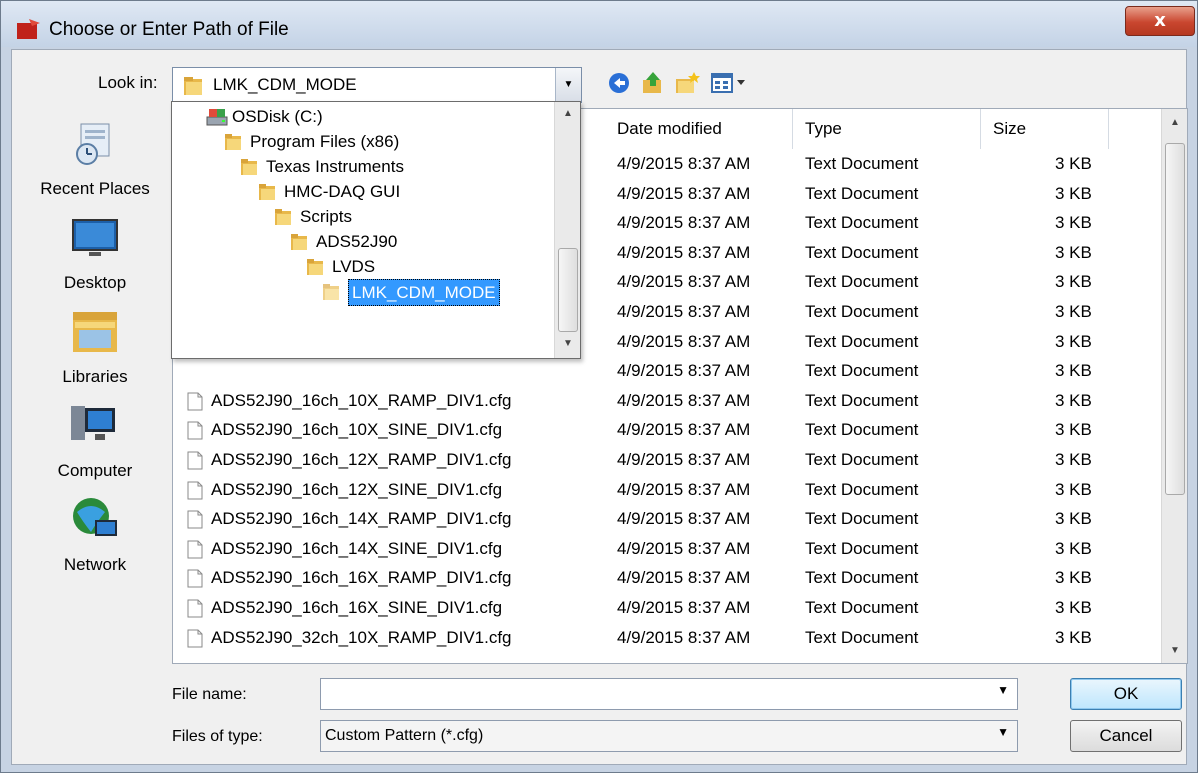 Image resolution: width=1198 pixels, height=773 pixels. What do you see at coordinates (357, 607) in the screenshot?
I see `file-name-cell: ADS52J90_16ch_16X_SINE_DIV1.cfg` at bounding box center [357, 607].